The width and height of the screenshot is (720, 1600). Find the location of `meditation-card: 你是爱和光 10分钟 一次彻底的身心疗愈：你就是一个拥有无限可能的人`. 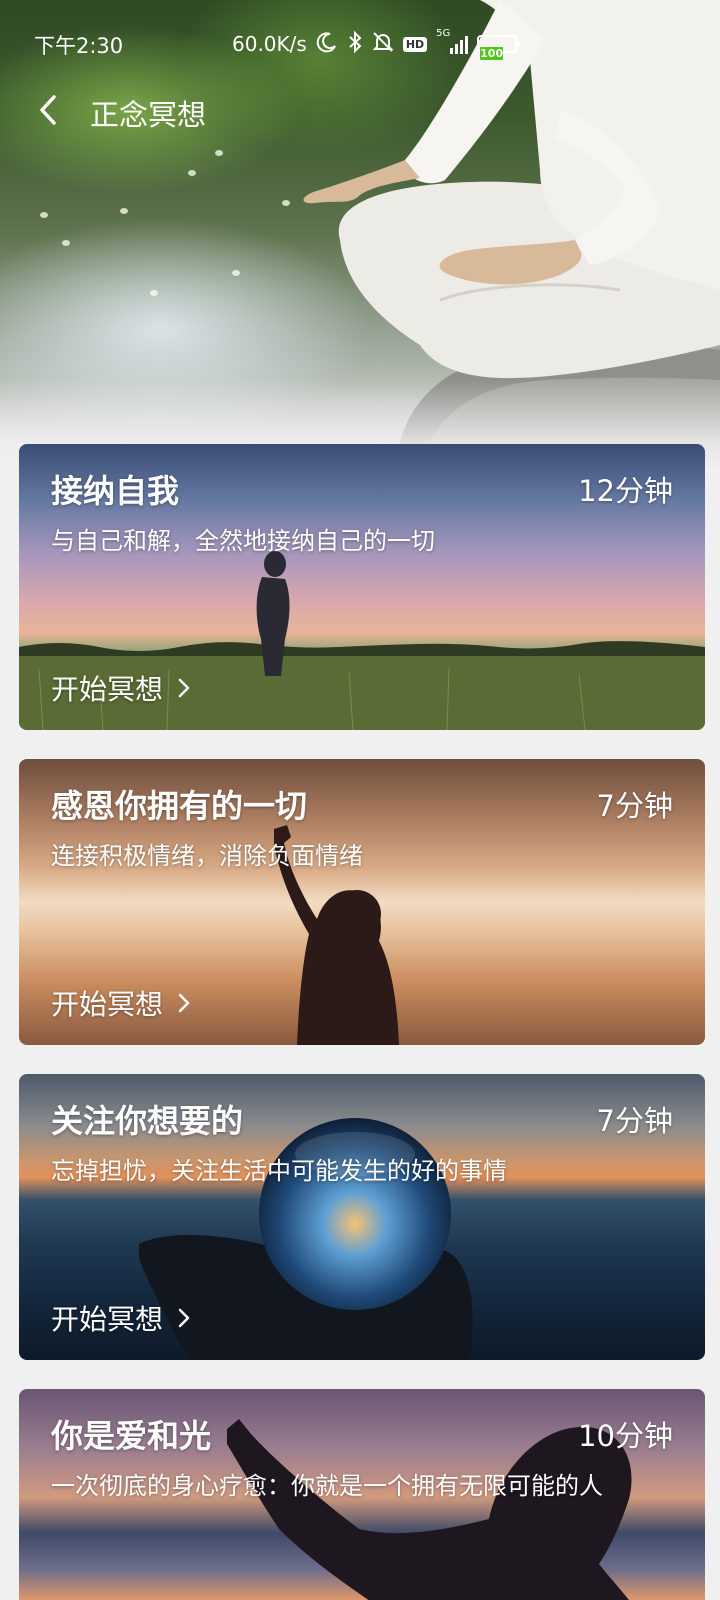

meditation-card: 你是爱和光 10分钟 一次彻底的身心疗愈：你就是一个拥有无限可能的人 is located at coordinates (362, 1494).